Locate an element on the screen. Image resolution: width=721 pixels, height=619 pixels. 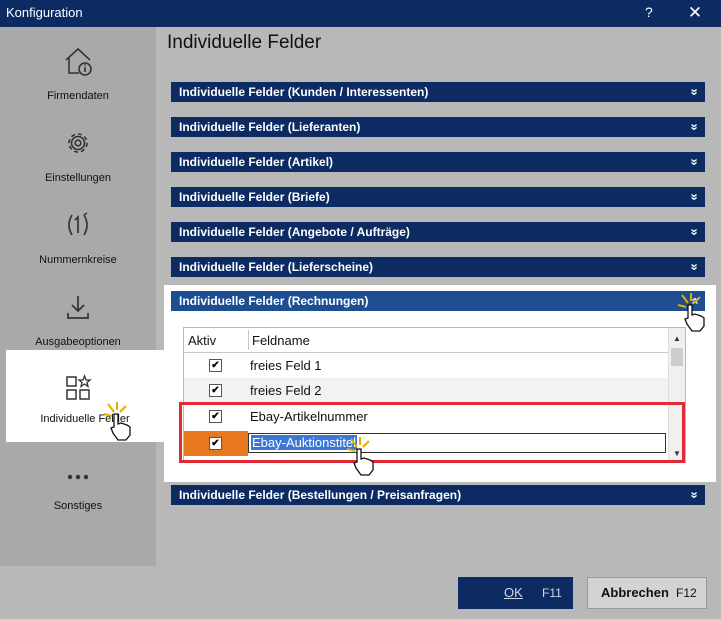
highlight-frame is located at coordinates (432, 432).